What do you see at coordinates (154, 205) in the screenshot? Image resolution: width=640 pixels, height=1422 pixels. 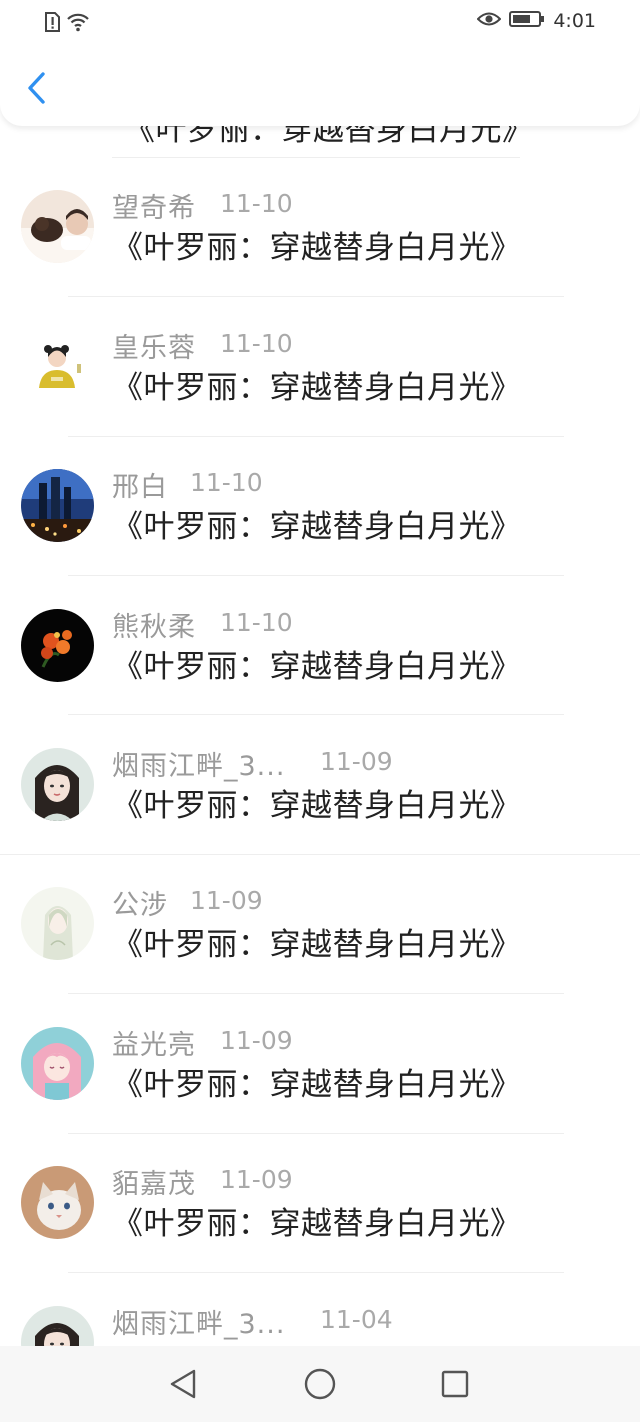 I see `user-name: 望奇希` at bounding box center [154, 205].